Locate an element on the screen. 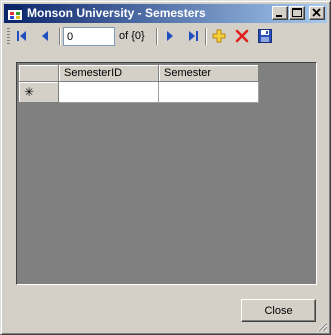  maximize-icon is located at coordinates (297, 12).